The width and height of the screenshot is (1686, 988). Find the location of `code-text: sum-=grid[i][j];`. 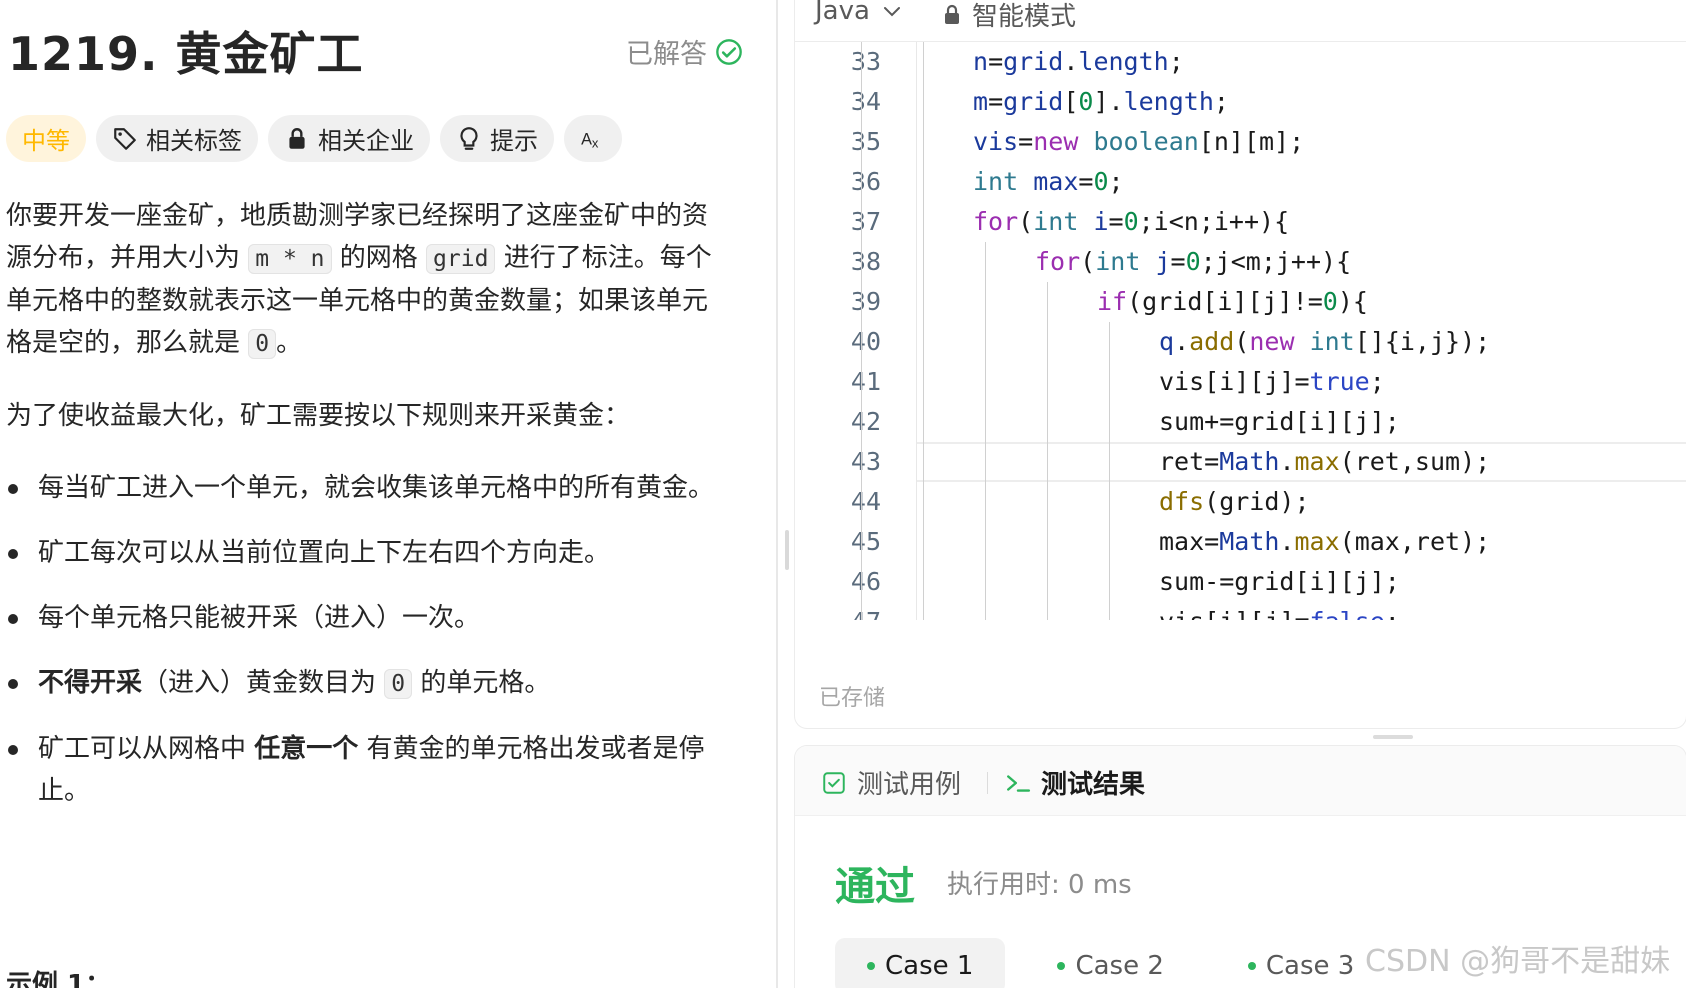

code-text: sum-=grid[i][j]; is located at coordinates (1279, 581).